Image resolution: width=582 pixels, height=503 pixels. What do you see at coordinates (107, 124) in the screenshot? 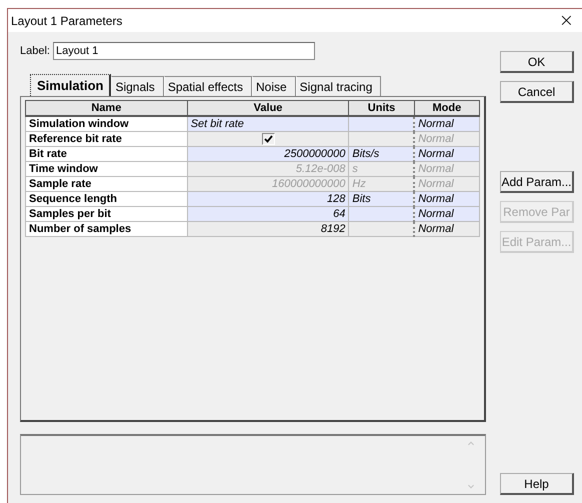
I see `table-cell: Simulation window` at bounding box center [107, 124].